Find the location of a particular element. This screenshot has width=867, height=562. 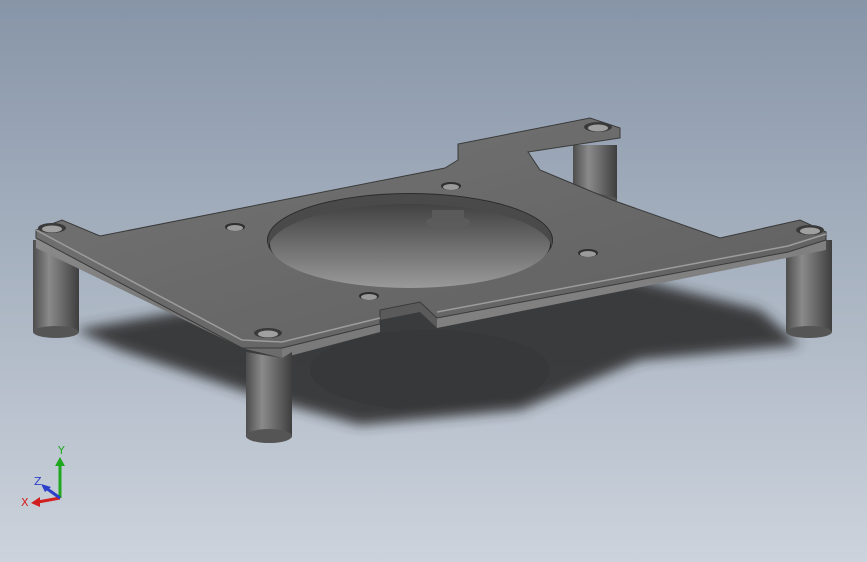

leg-boss-back-right is located at coordinates (598, 127).